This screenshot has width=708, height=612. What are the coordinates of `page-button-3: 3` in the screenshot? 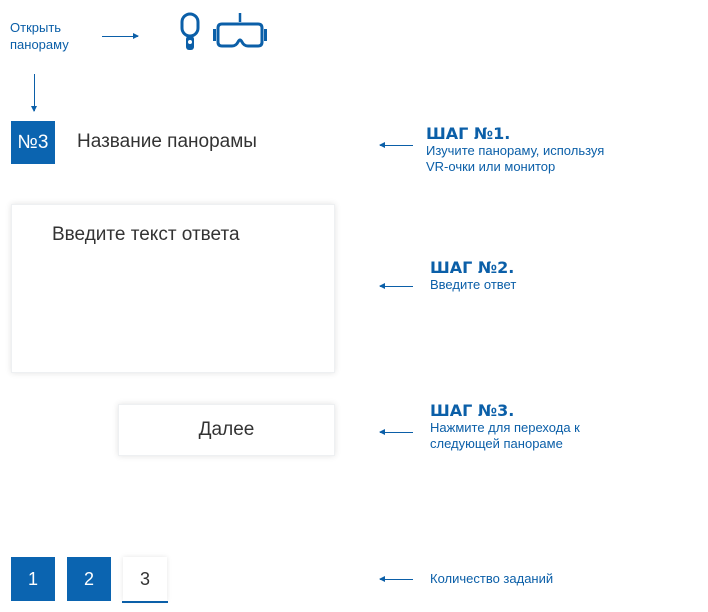 It's located at (145, 579).